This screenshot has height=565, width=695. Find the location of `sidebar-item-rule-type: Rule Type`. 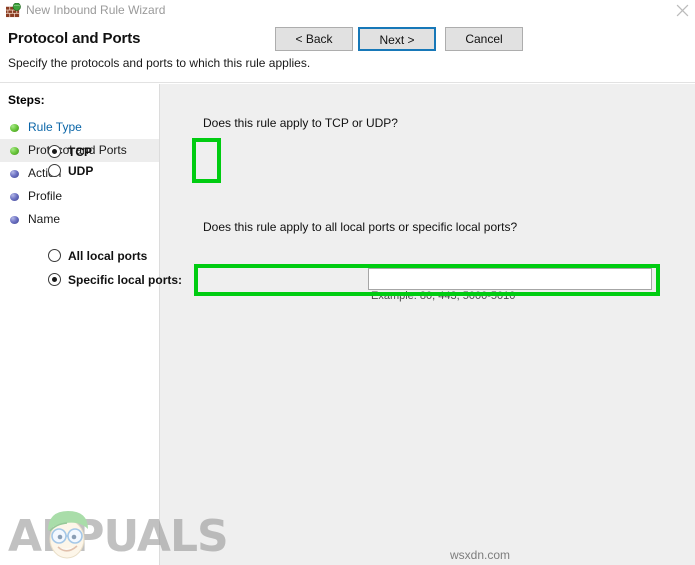

sidebar-item-rule-type: Rule Type is located at coordinates (79, 127).